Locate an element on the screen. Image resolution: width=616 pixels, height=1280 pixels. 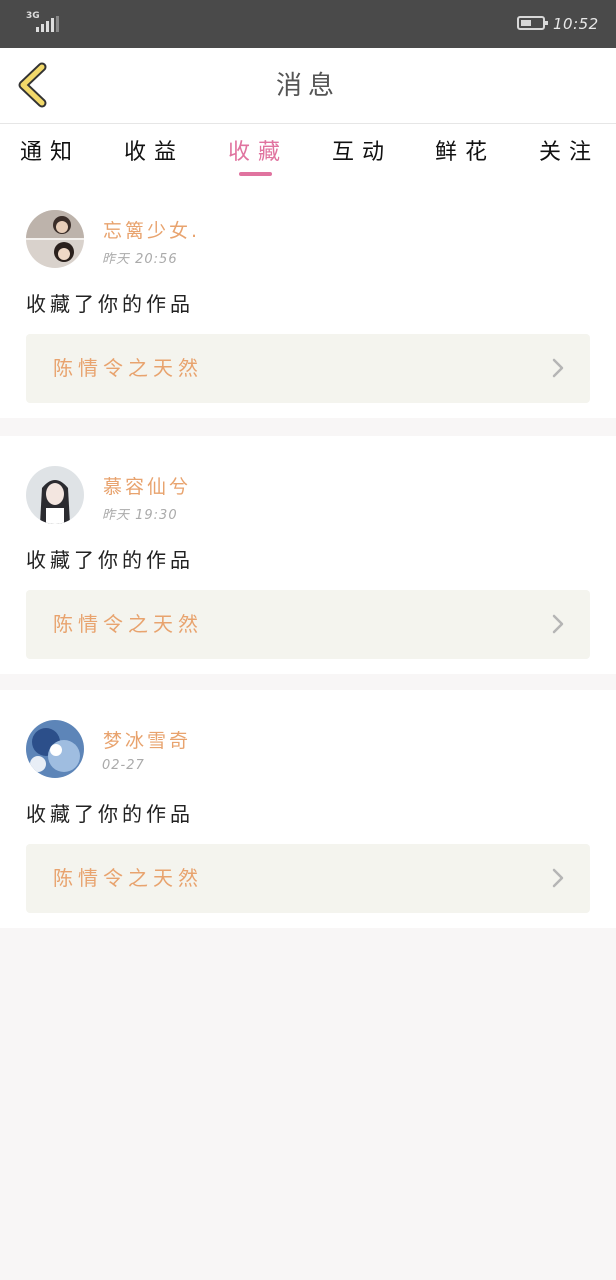
signal-icon: 3G is located at coordinates (44, 23).